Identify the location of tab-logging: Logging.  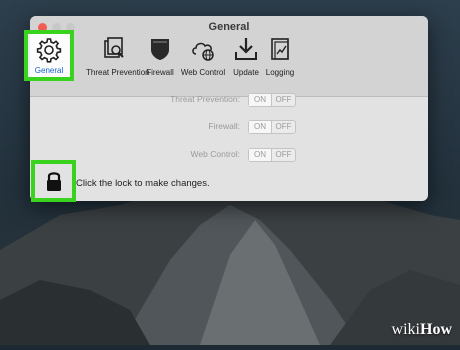
(280, 56).